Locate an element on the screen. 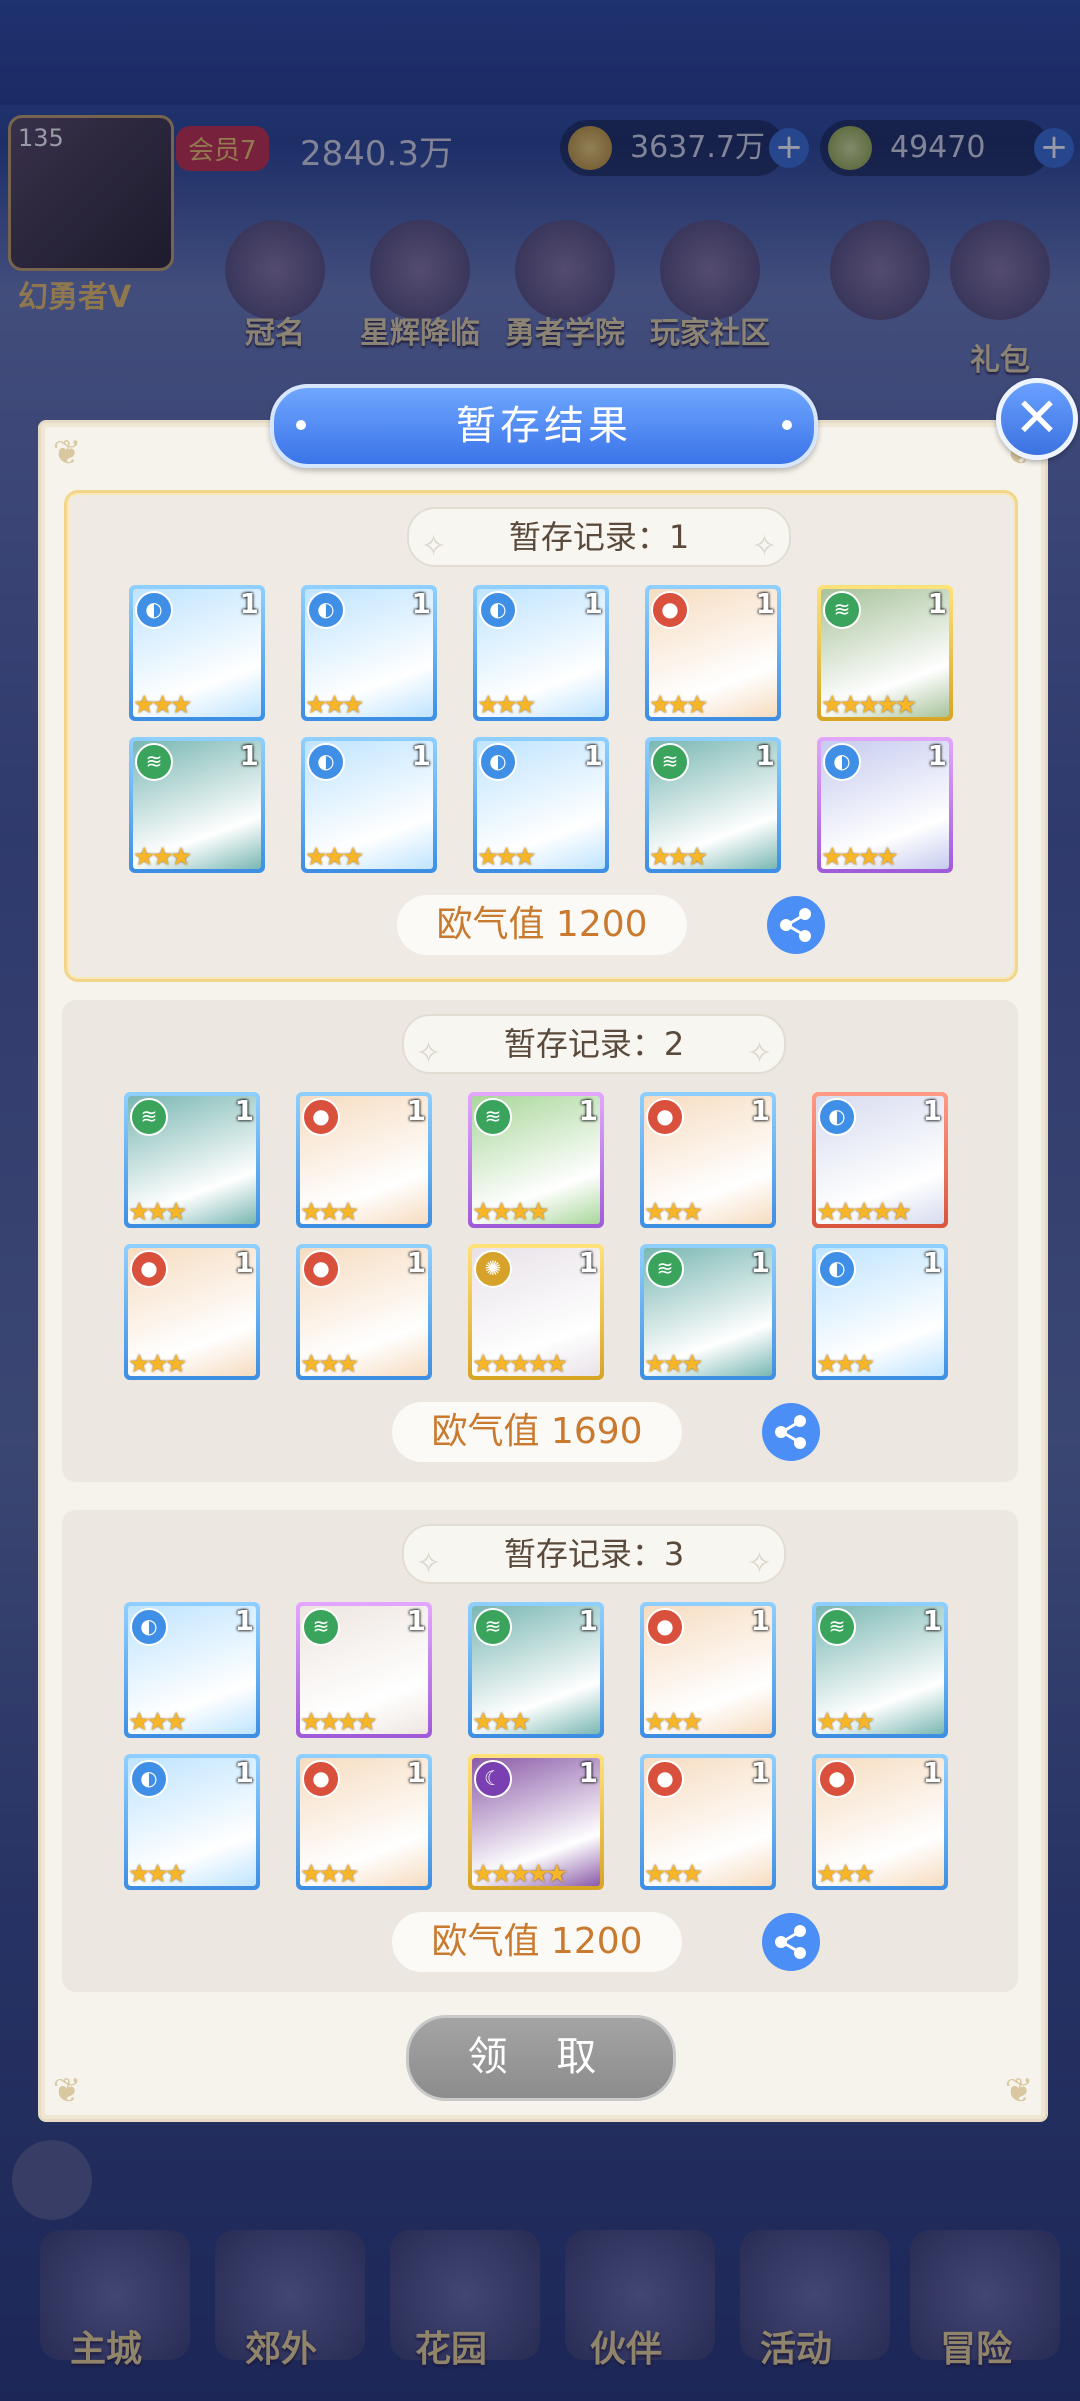 This screenshot has width=1080, height=2401. dialog-title: 暂存结果 is located at coordinates (544, 426).